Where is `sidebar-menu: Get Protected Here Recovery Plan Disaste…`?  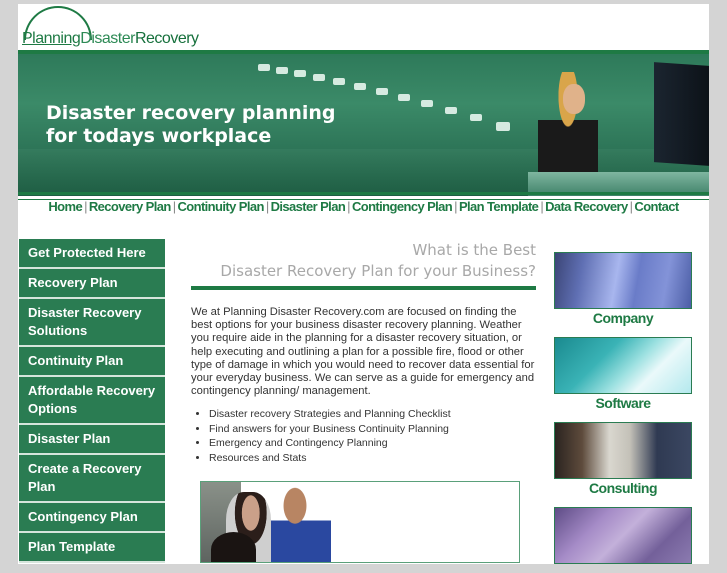
sidebar-menu: Get Protected Here Recovery Plan Disaste… is located at coordinates (92, 401).